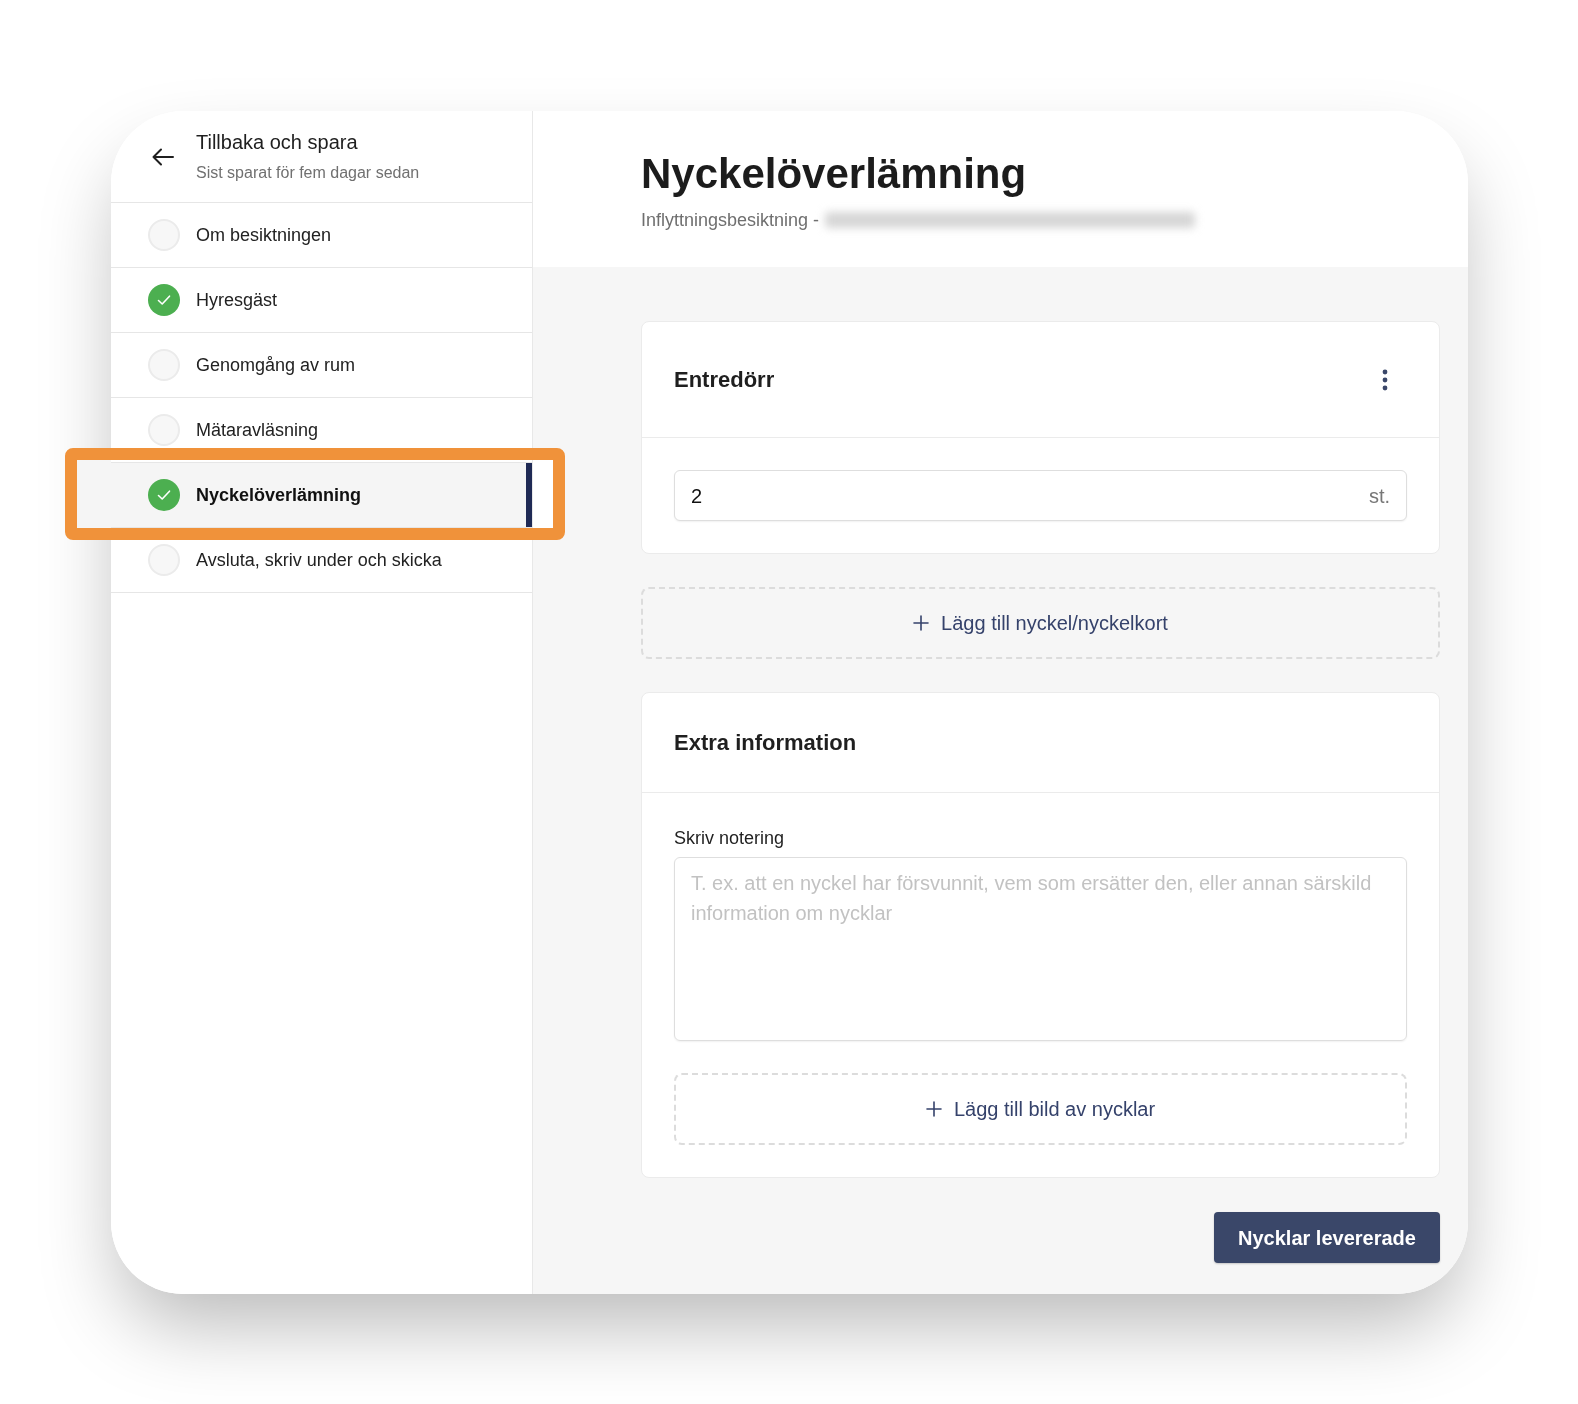 This screenshot has width=1578, height=1404. What do you see at coordinates (163, 156) in the screenshot?
I see `arrow-left-icon` at bounding box center [163, 156].